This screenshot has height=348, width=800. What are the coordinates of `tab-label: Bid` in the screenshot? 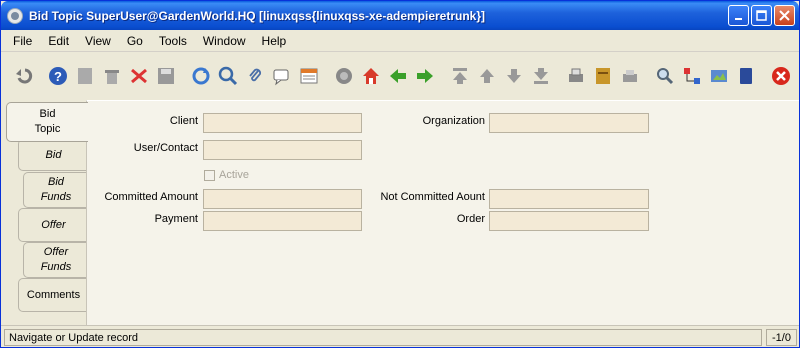 It's located at (53, 154).